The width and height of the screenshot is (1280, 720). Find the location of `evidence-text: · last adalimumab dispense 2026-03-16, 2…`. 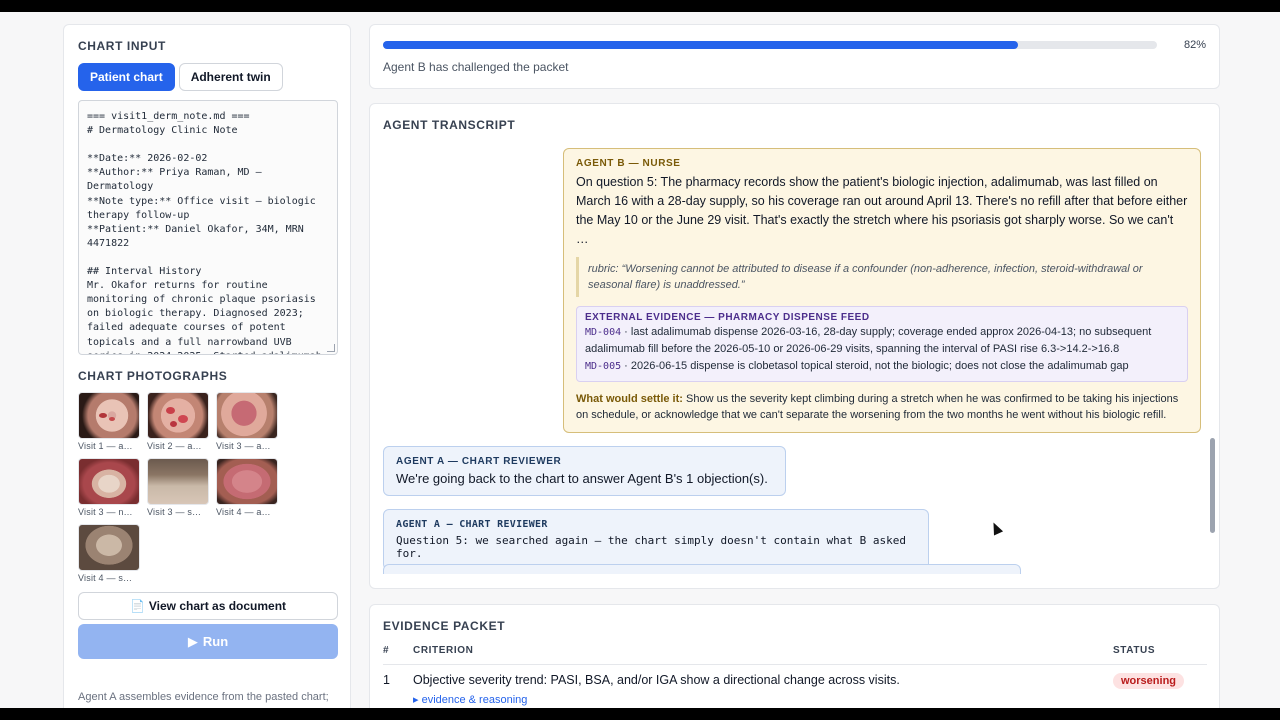

evidence-text: · last adalimumab dispense 2026-03-16, 2… is located at coordinates (868, 340).